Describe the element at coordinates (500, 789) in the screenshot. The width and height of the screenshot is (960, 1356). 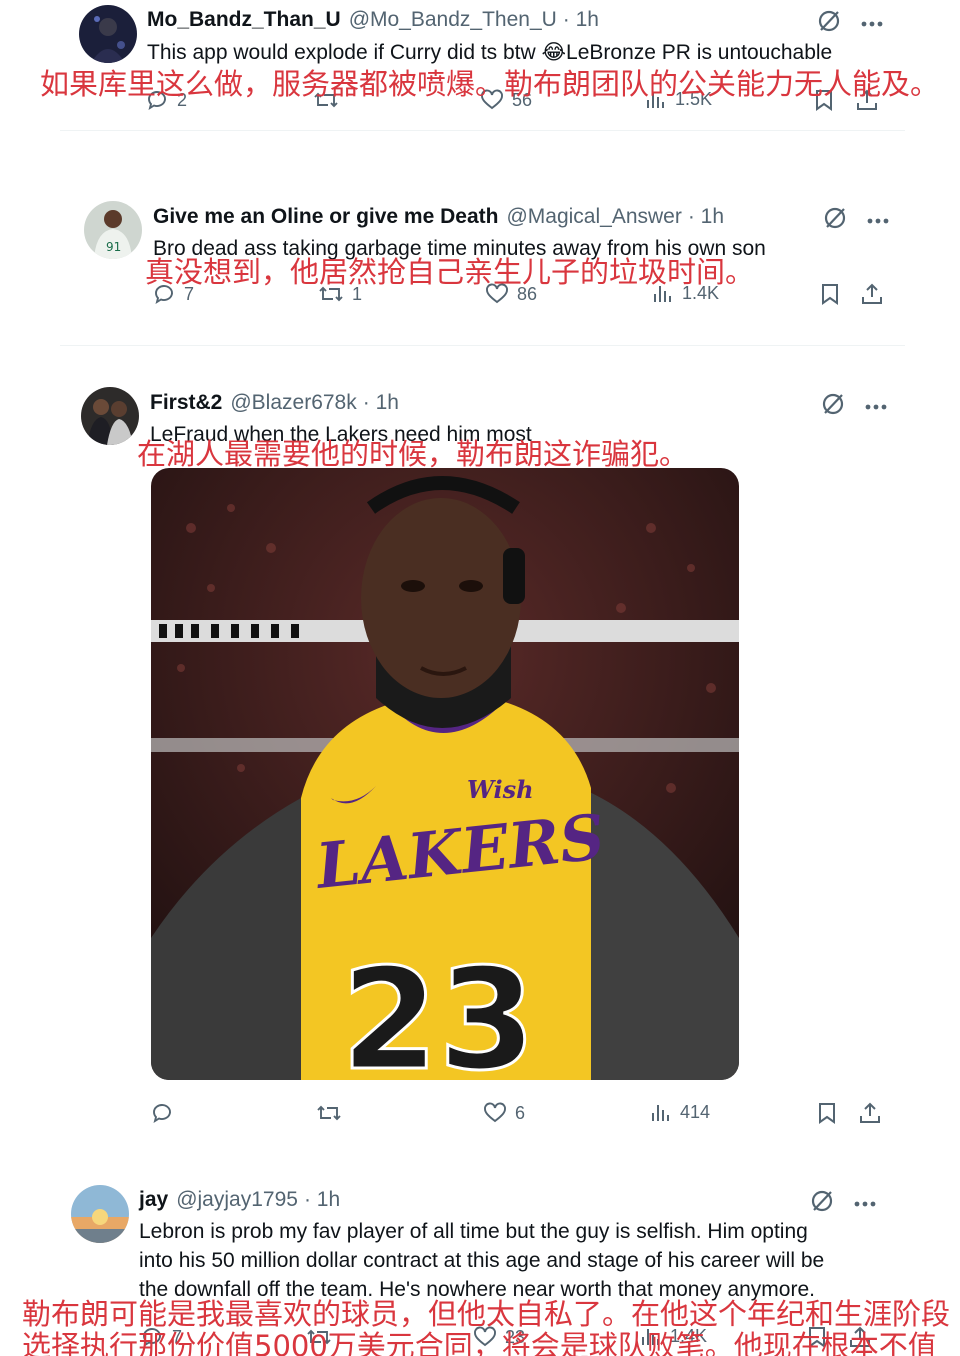
I see `jersey-sponsor: Wish` at that location.